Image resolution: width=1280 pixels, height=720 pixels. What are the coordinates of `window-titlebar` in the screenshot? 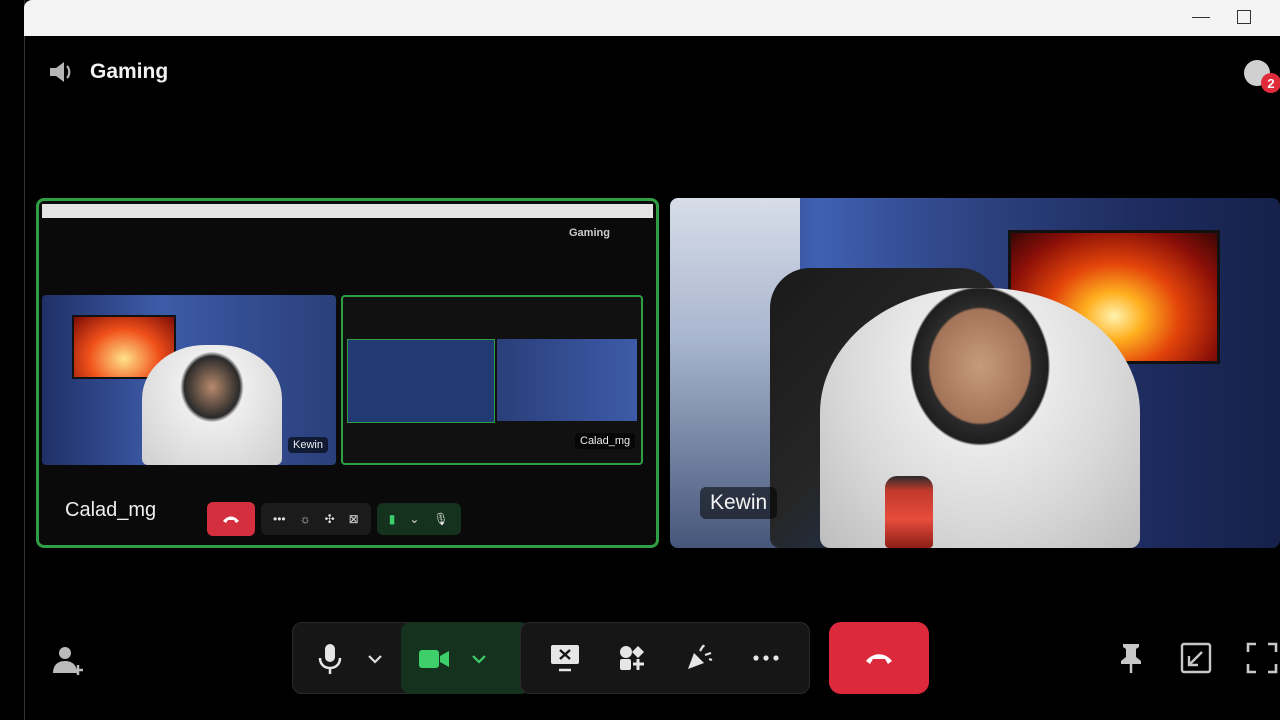 It's located at (652, 18).